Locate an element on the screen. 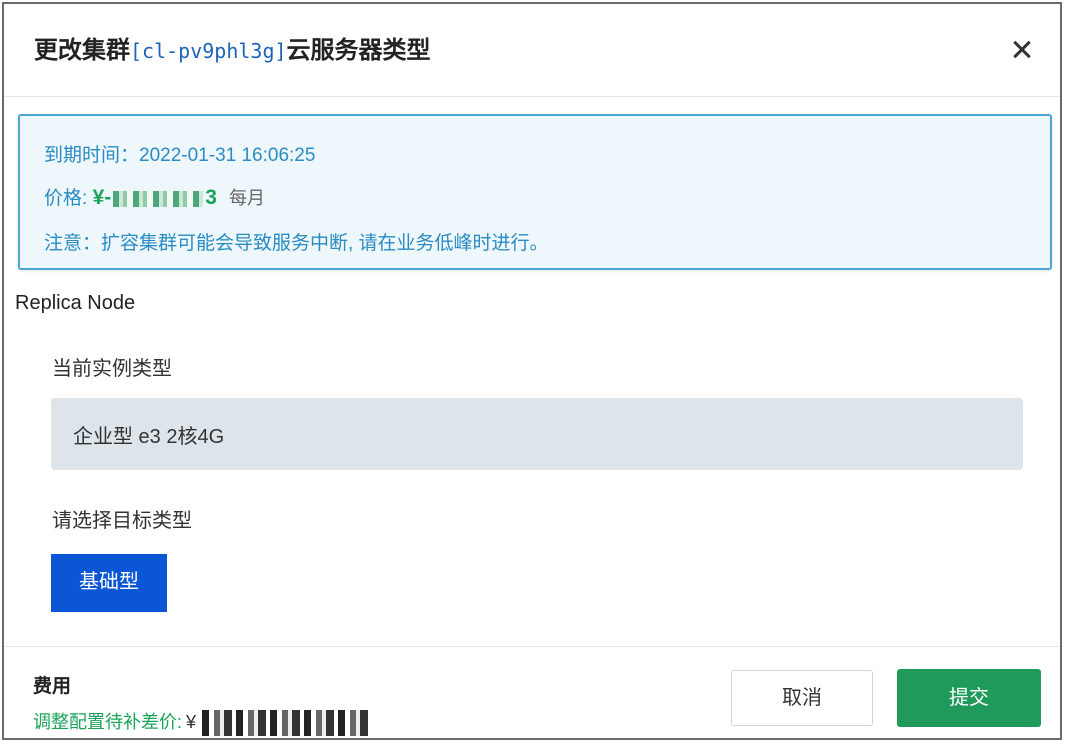 This screenshot has width=1066, height=744. price-line: 价格: ¥- 3 每月 is located at coordinates (154, 196).